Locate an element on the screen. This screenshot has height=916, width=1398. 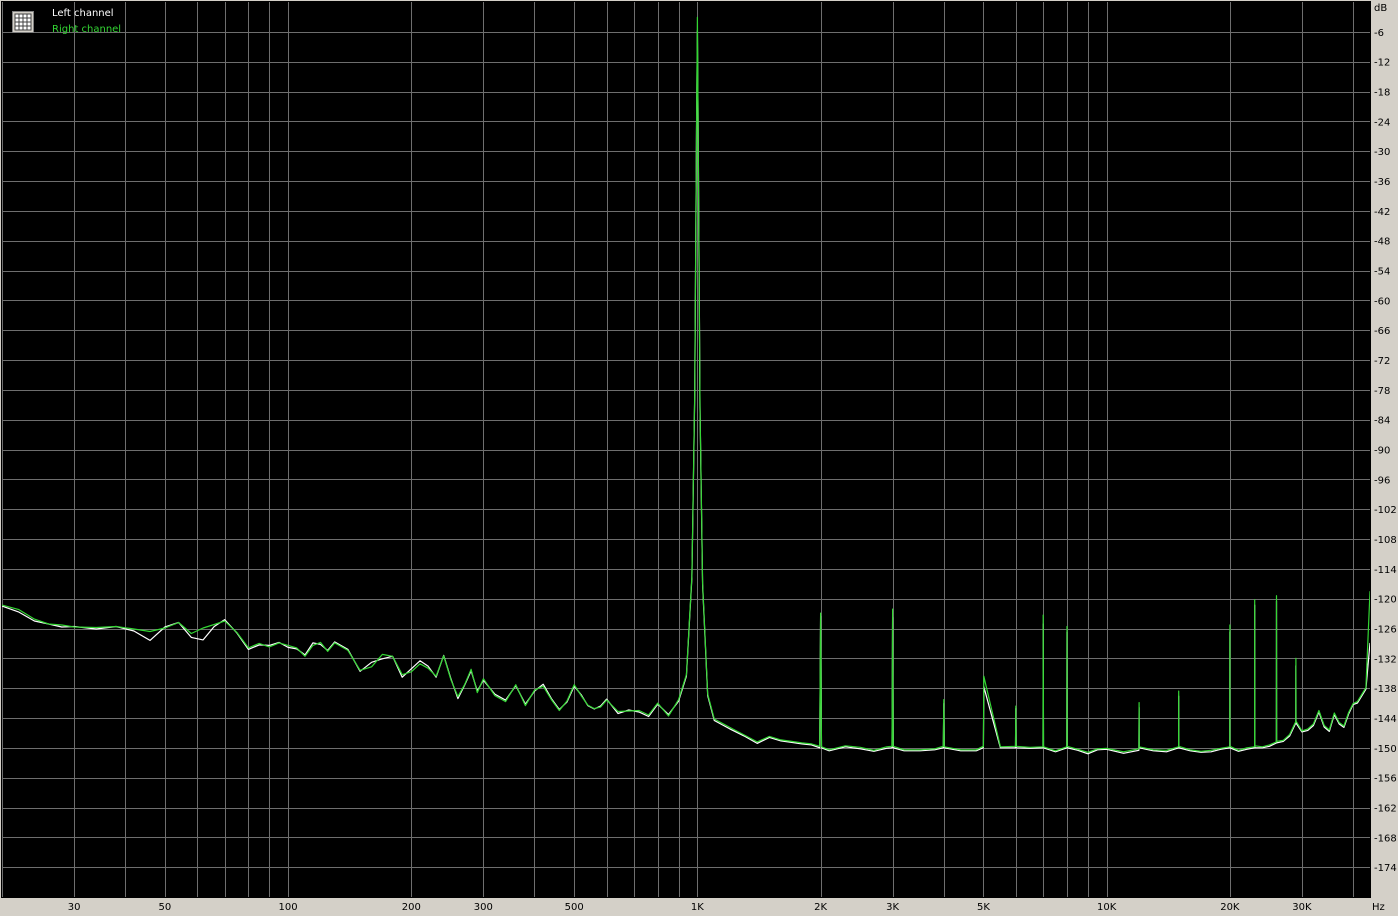
y-tick-label: -150 is located at coordinates (1385, 749).